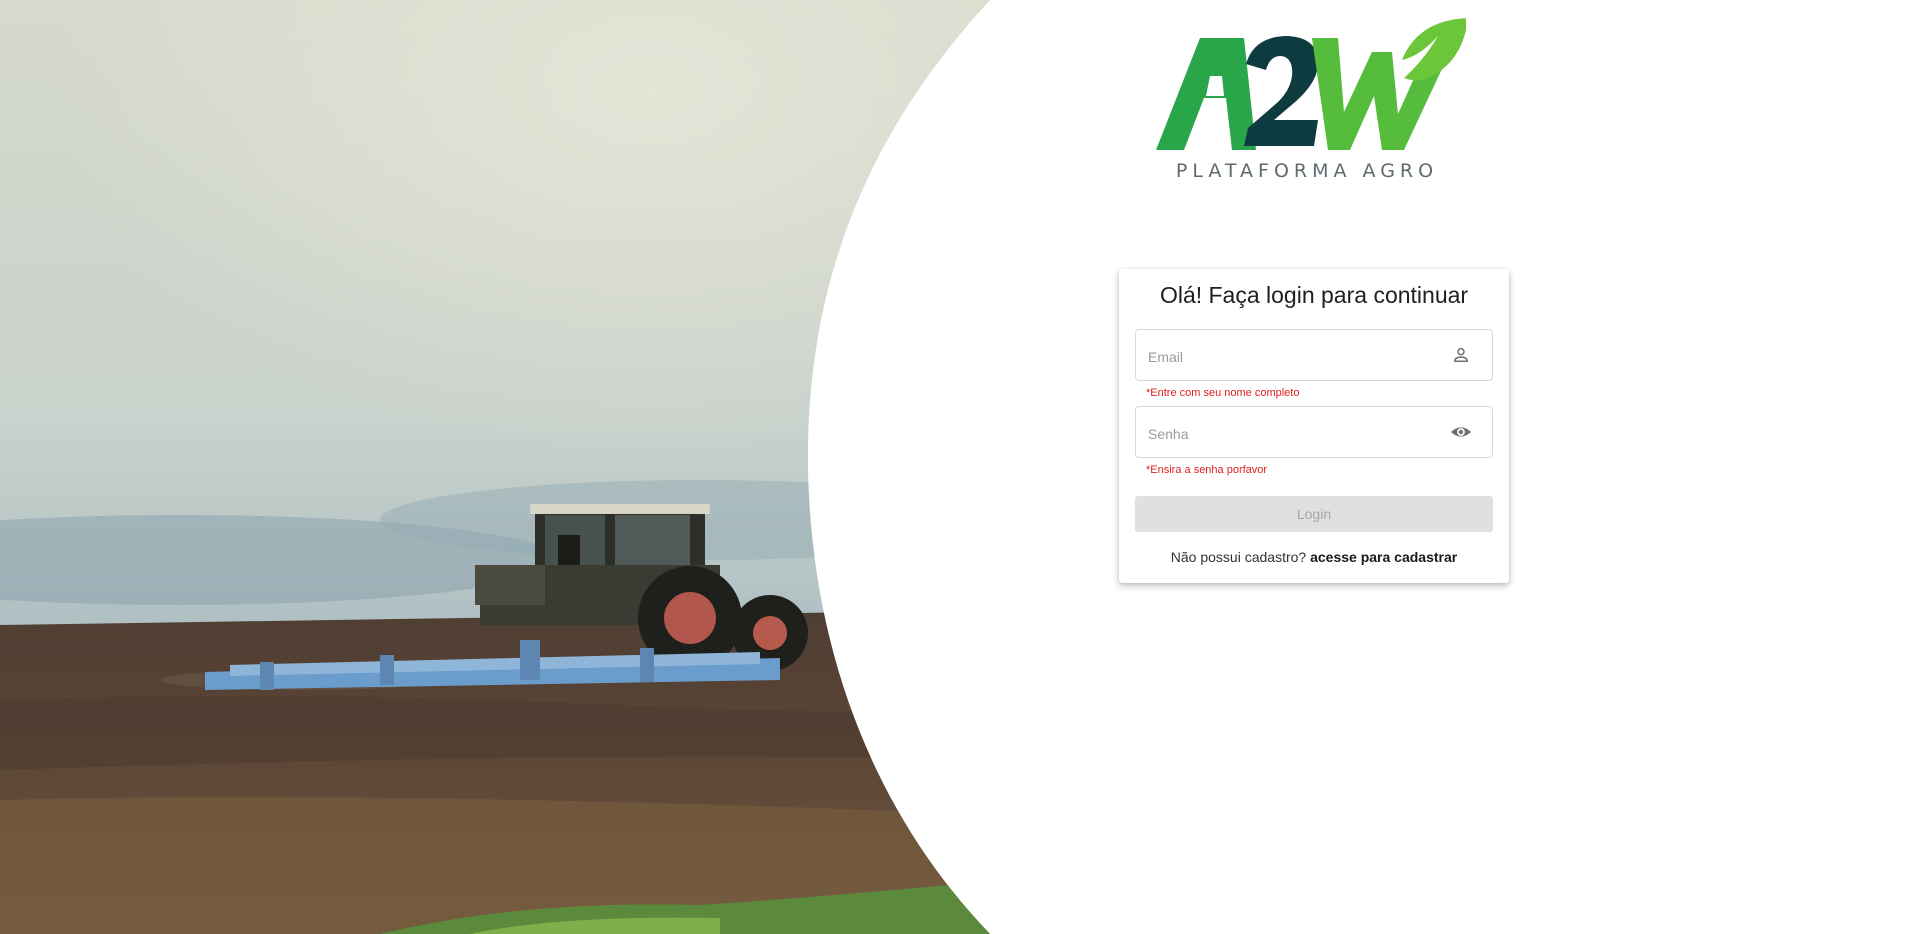 Image resolution: width=1919 pixels, height=934 pixels. Describe the element at coordinates (1311, 84) in the screenshot. I see `a2w-logo-mark` at that location.